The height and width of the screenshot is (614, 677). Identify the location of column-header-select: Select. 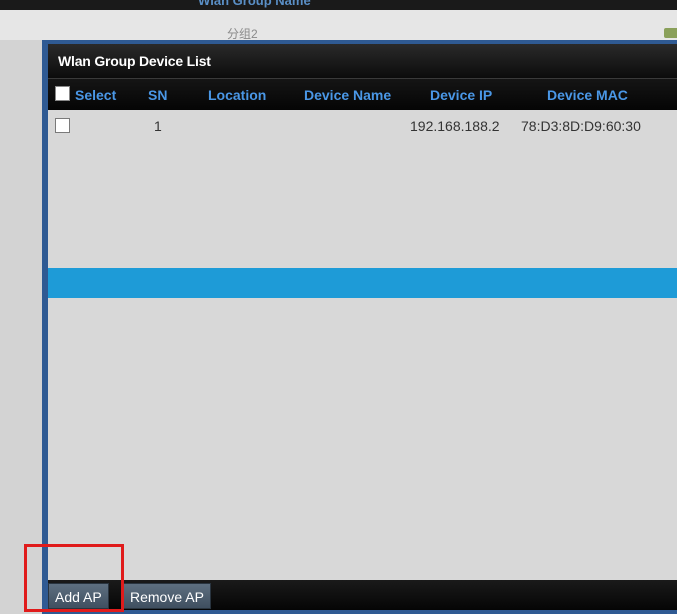
(96, 95).